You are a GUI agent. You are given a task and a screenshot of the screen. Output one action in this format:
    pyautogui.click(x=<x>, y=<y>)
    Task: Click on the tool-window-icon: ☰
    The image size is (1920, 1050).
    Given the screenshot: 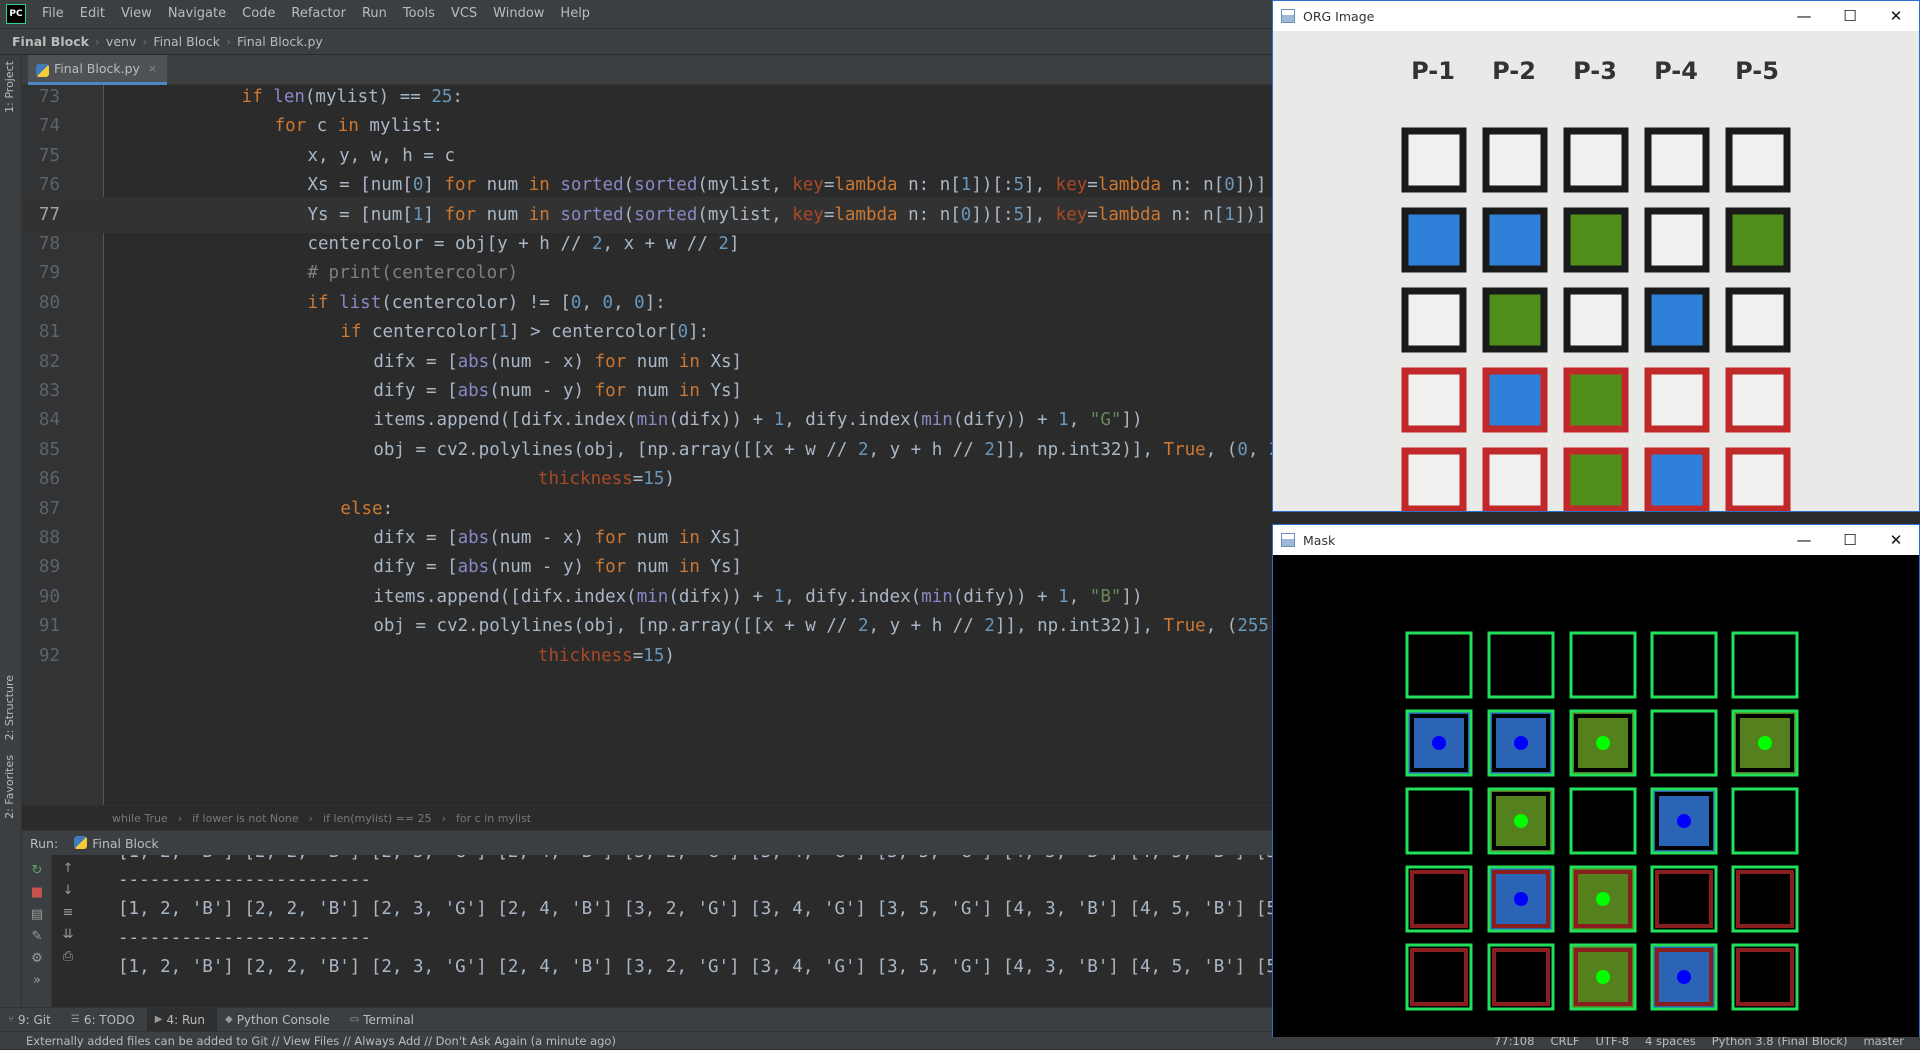 What is the action you would take?
    pyautogui.click(x=75, y=1019)
    